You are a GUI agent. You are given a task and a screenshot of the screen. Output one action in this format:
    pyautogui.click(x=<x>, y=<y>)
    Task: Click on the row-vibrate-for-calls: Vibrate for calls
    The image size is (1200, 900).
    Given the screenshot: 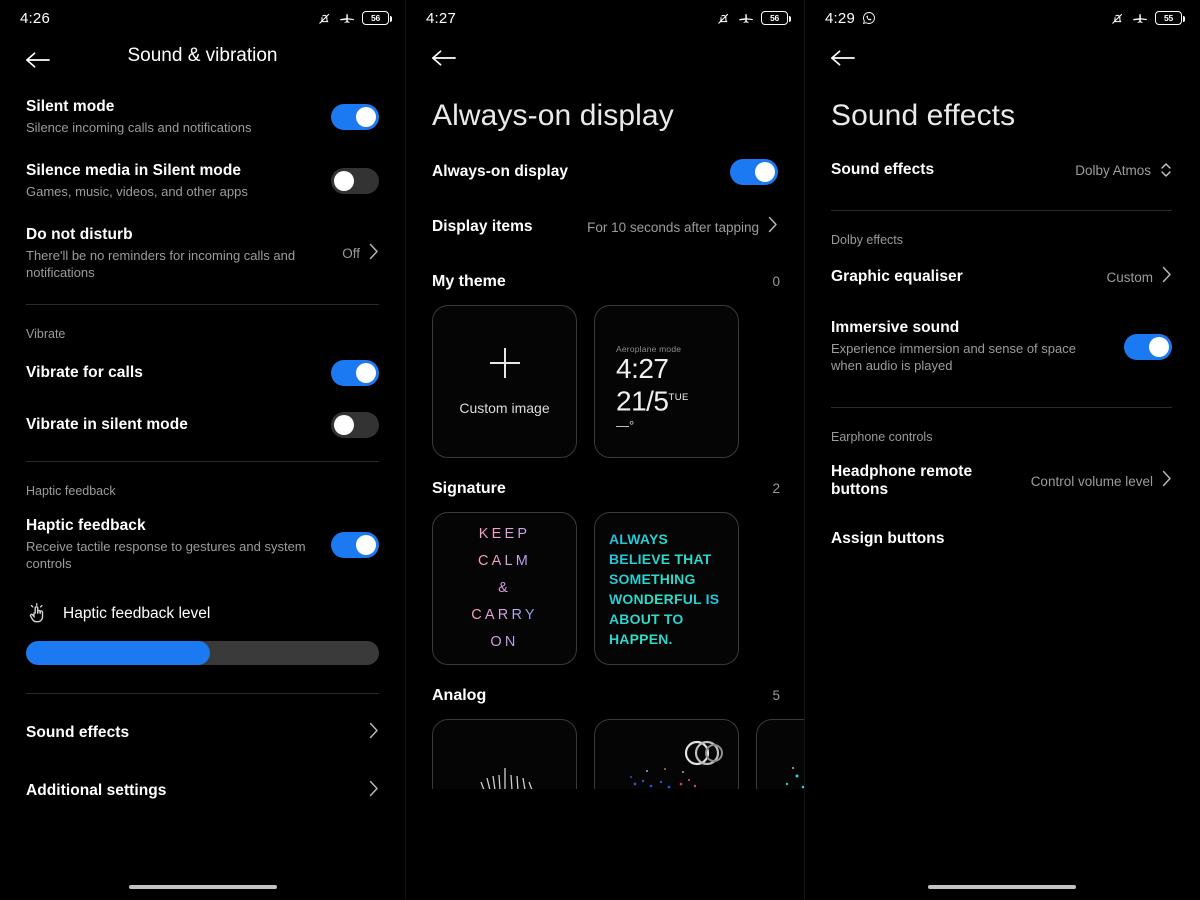 What is the action you would take?
    pyautogui.click(x=202, y=373)
    